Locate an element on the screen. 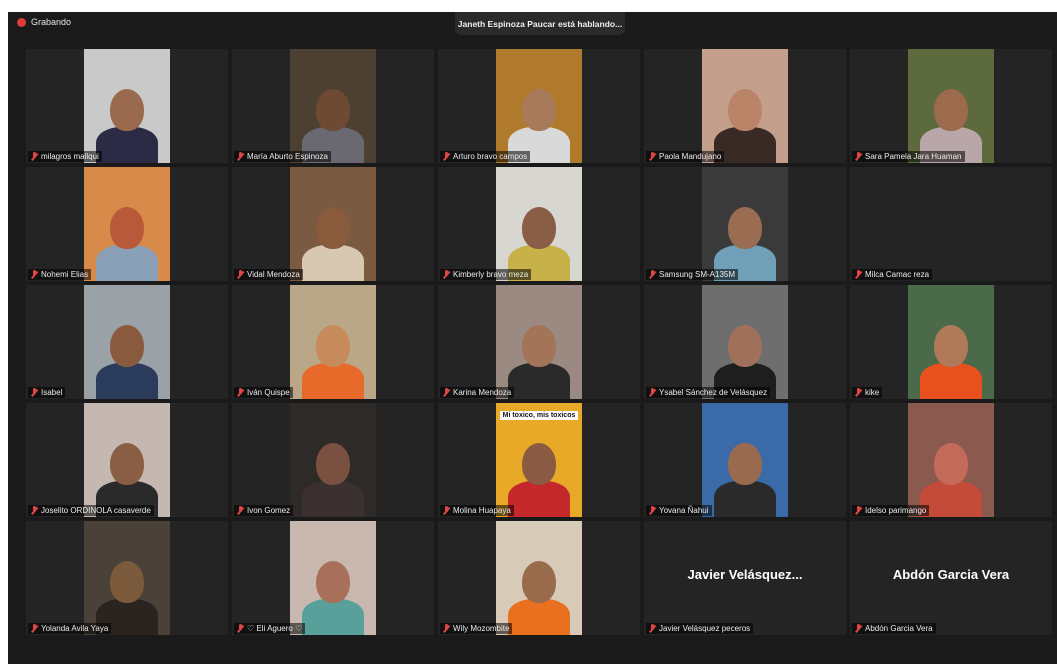 This screenshot has height=664, width=1057. recording-label: Grabando is located at coordinates (51, 22).